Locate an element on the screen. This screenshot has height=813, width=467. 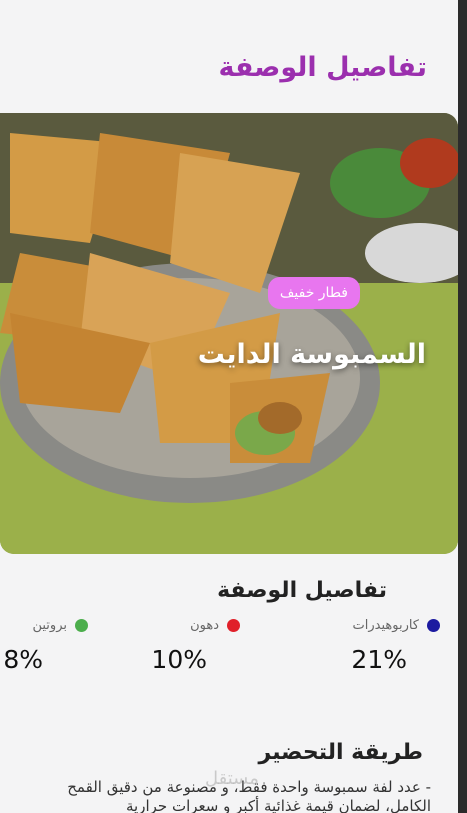
nutrient-carbs: كاربوهيدرات 21% is located at coordinates (370, 653).